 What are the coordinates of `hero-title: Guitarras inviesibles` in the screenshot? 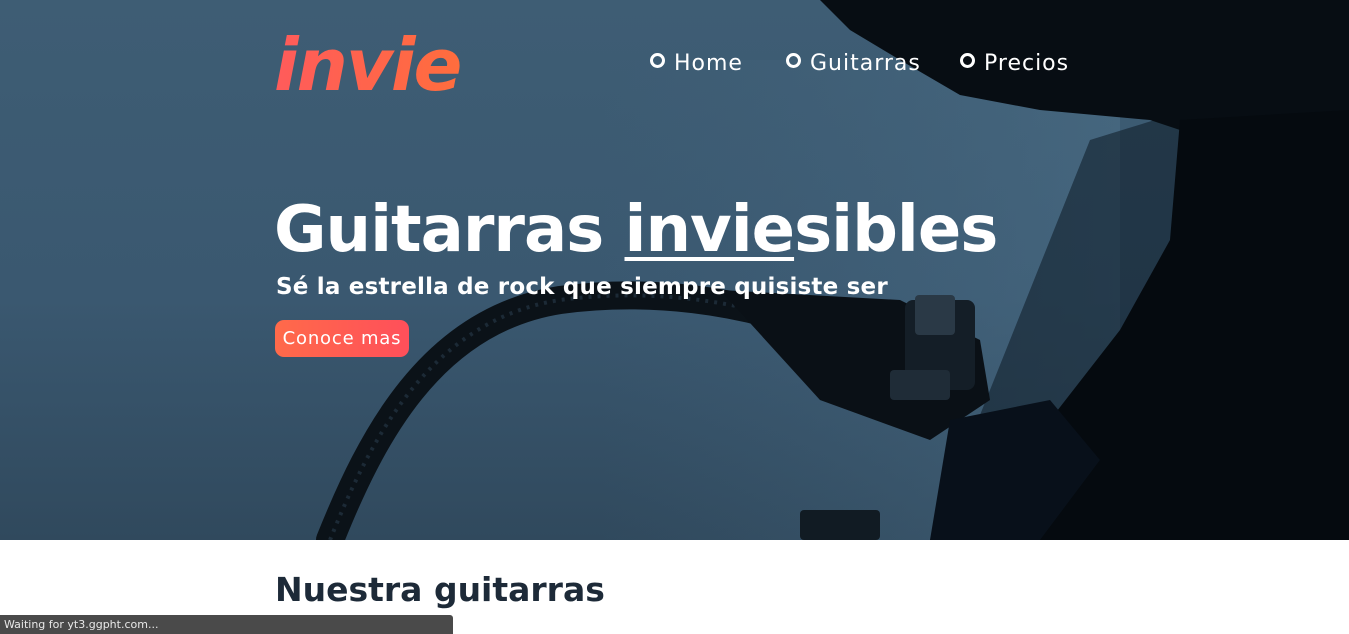 It's located at (636, 230).